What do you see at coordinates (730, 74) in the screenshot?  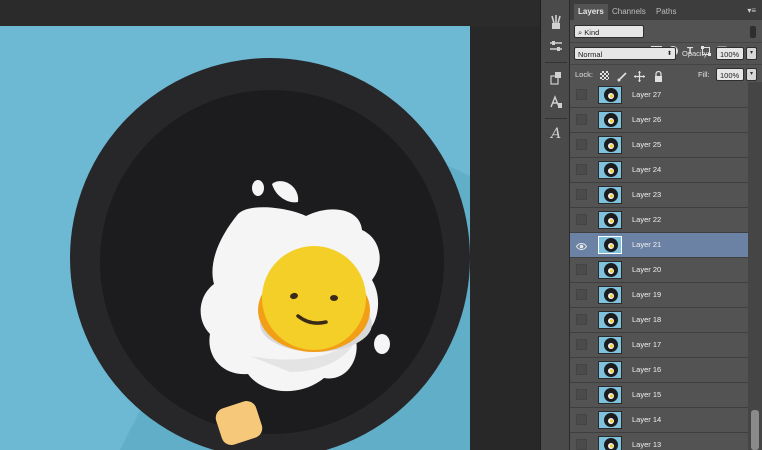 I see `fill-input: 100%` at bounding box center [730, 74].